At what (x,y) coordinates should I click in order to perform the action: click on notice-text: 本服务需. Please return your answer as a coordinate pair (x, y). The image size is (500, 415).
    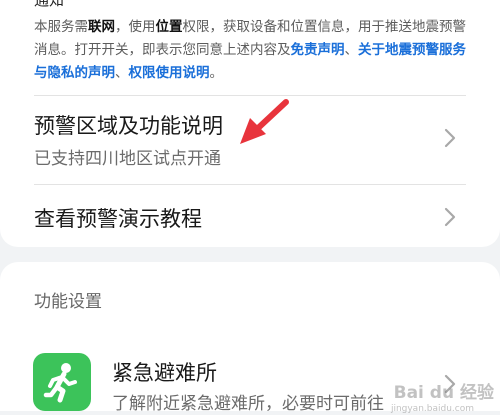
    Looking at the image, I should click on (61, 27).